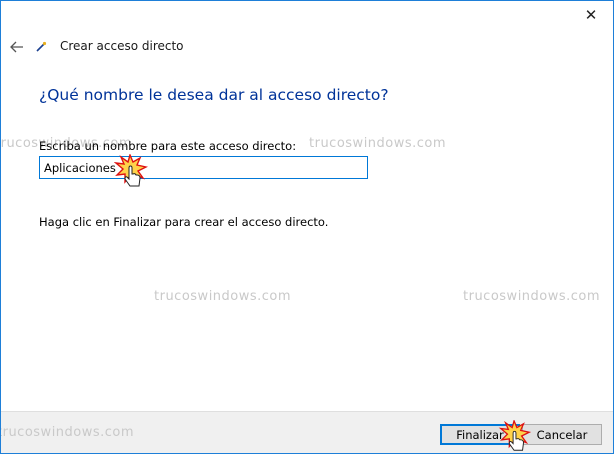 Image resolution: width=614 pixels, height=454 pixels. Describe the element at coordinates (562, 434) in the screenshot. I see `cancel-button: Cancelar` at that location.